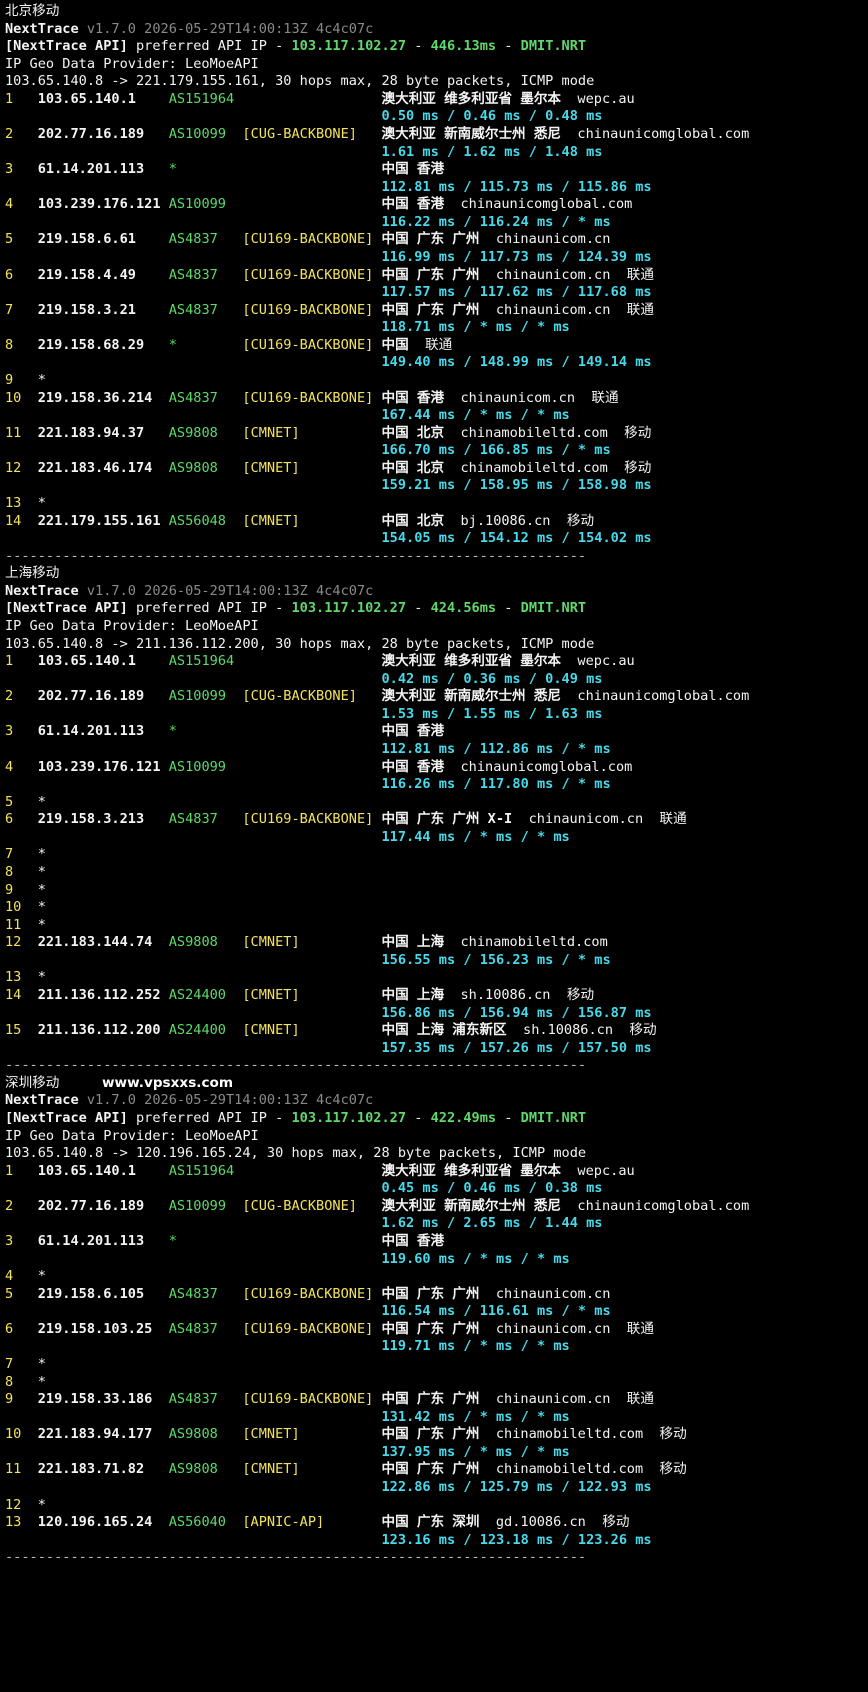 Image resolution: width=868 pixels, height=1692 pixels. What do you see at coordinates (95, 1399) in the screenshot?
I see `hop-ip: 219.158.33.186` at bounding box center [95, 1399].